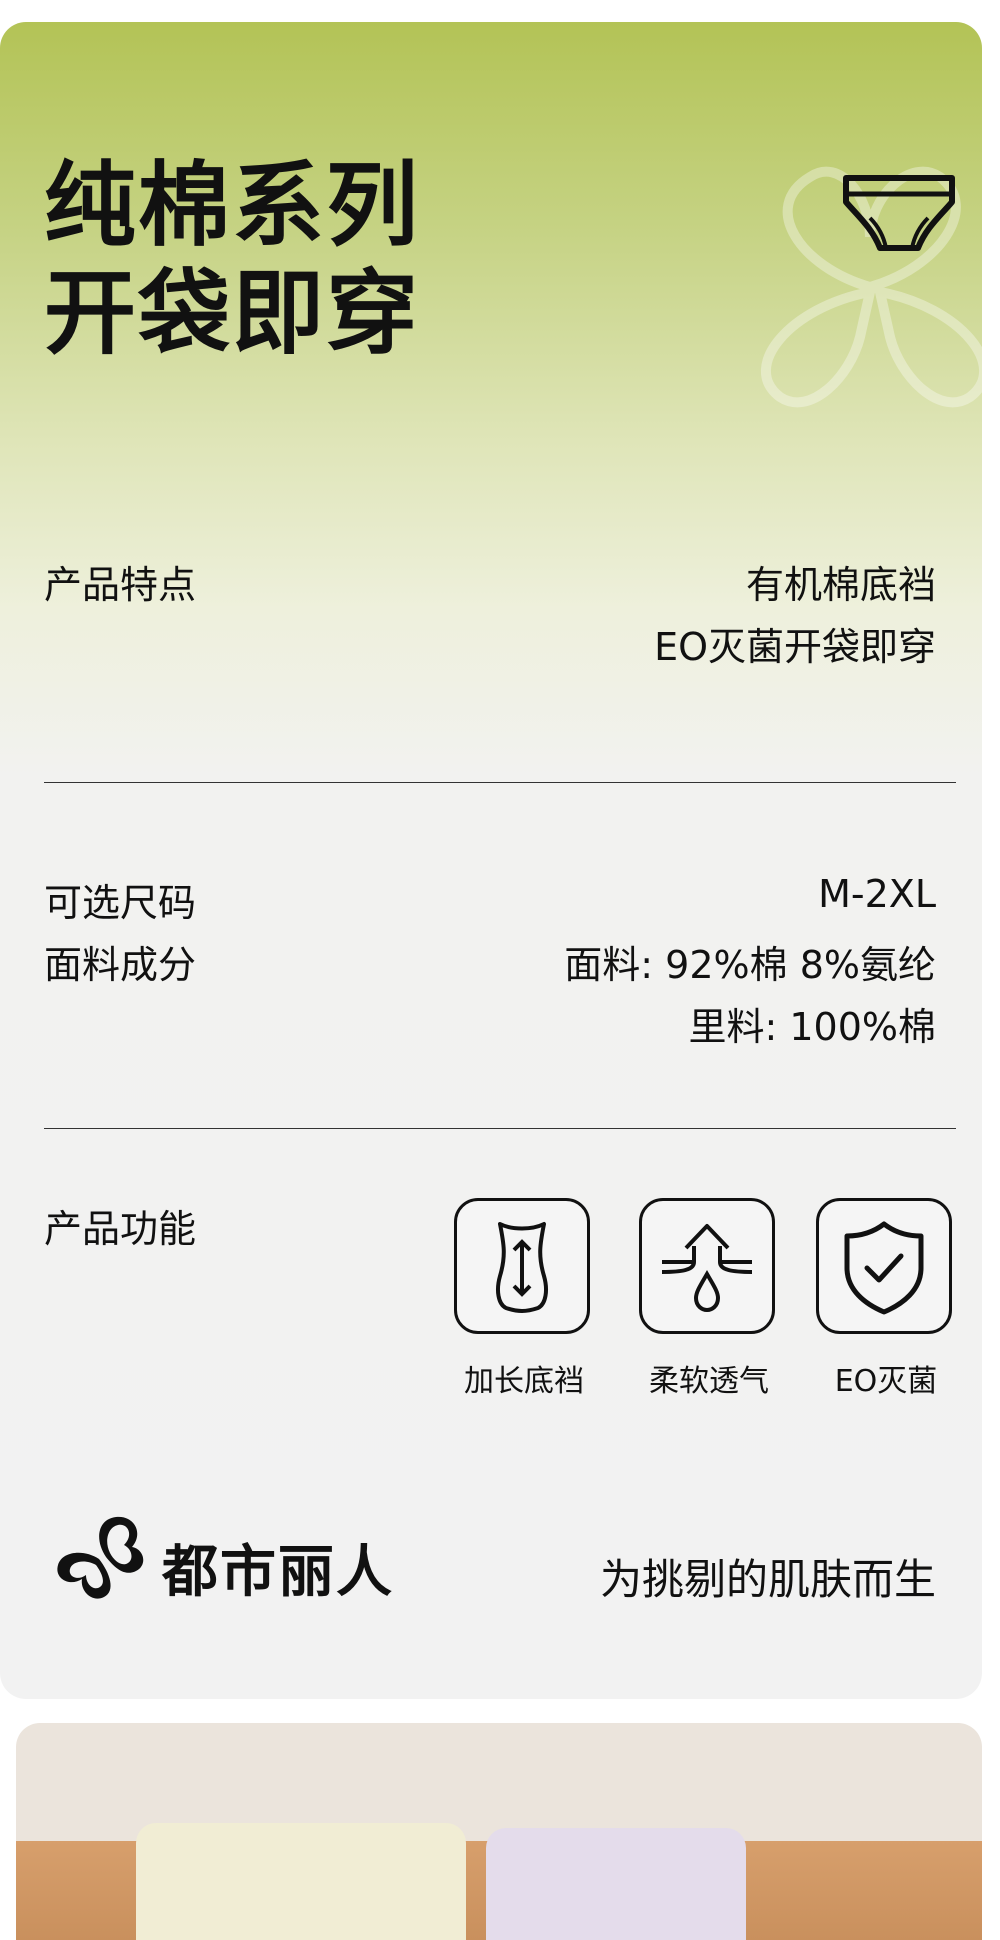 This screenshot has height=1940, width=1000. What do you see at coordinates (120, 585) in the screenshot?
I see `features-label: 产品特点` at bounding box center [120, 585].